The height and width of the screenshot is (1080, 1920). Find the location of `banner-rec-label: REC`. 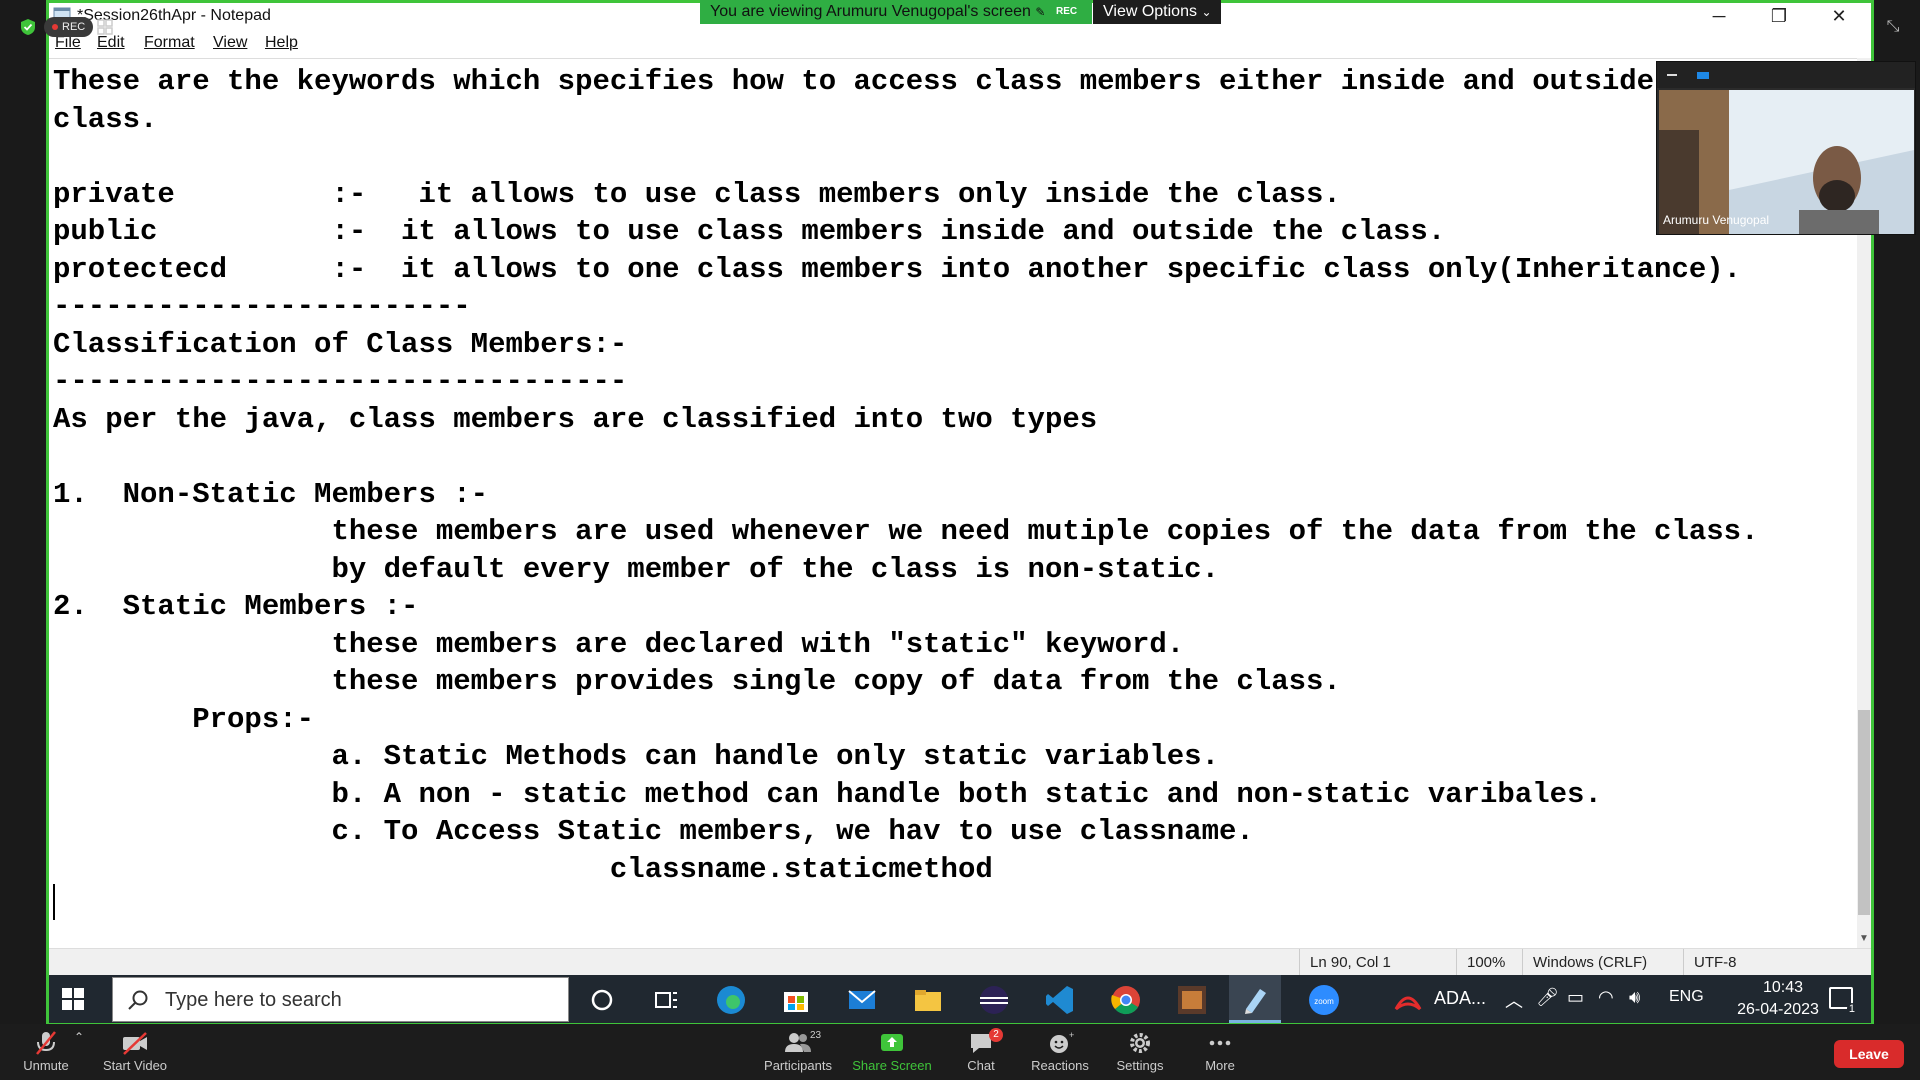

banner-rec-label: REC is located at coordinates (1067, 11).